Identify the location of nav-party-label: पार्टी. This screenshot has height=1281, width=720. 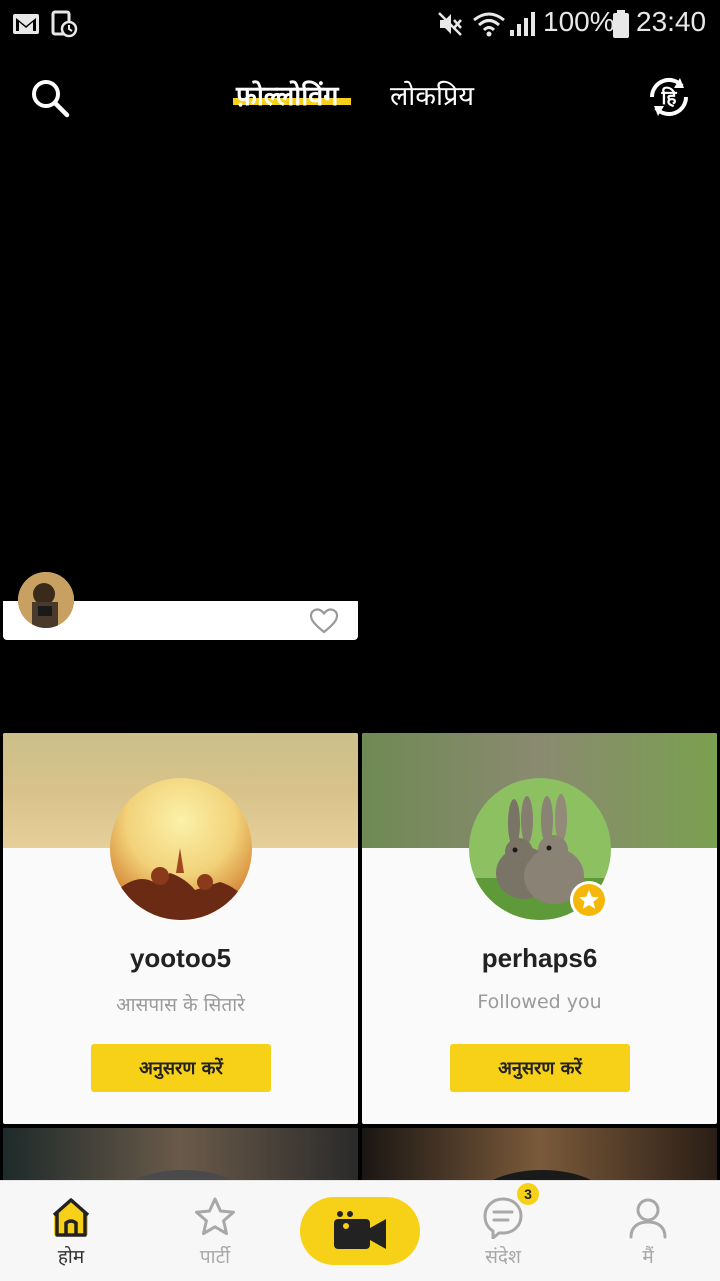
(215, 1257).